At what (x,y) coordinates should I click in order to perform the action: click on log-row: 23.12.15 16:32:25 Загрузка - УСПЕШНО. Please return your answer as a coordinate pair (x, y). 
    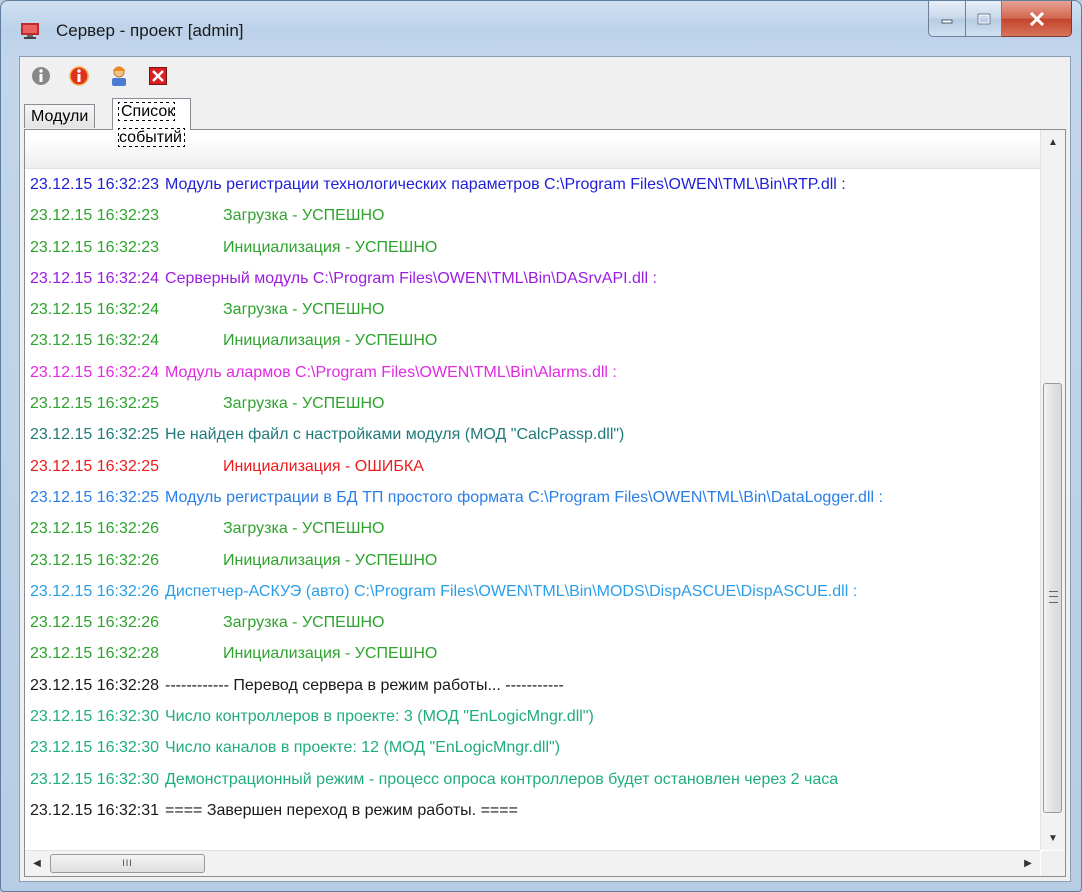
    Looking at the image, I should click on (532, 403).